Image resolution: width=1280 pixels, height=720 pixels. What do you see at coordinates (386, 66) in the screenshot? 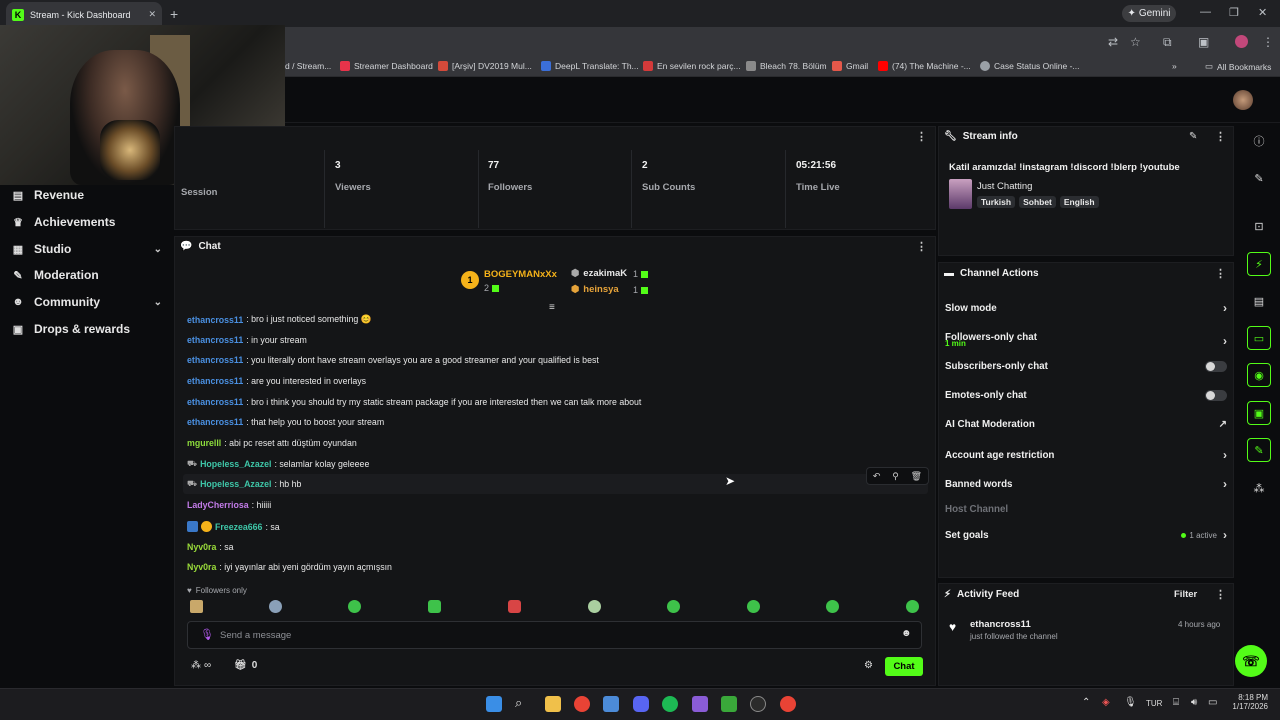
I see `bookmark-item: Streamer Dashboard` at bounding box center [386, 66].